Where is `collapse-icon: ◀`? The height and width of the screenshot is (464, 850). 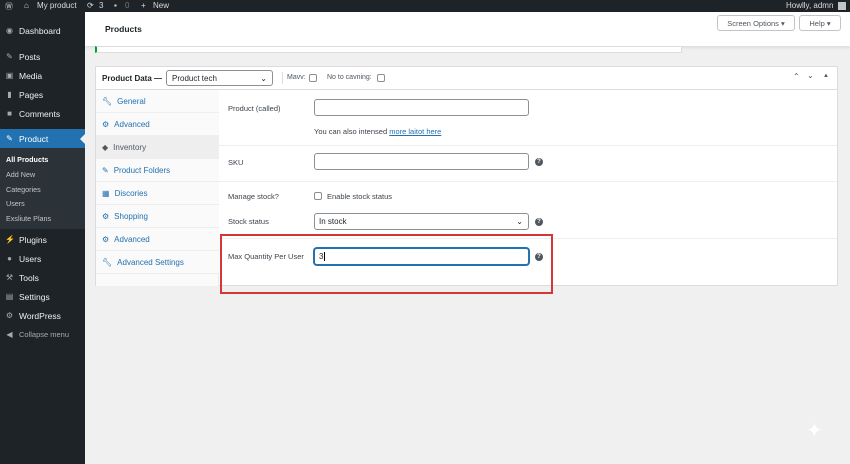
collapse-icon: ◀ is located at coordinates (9, 334).